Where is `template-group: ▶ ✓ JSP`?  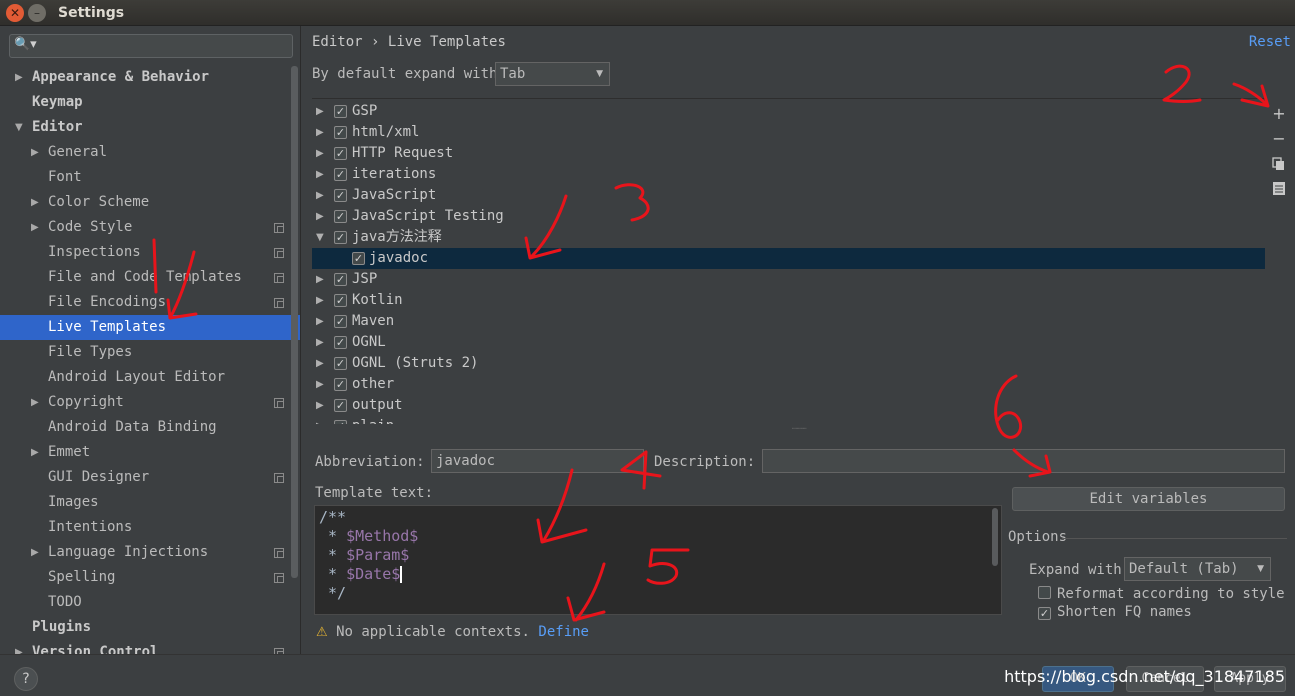
template-group: ▶ ✓ JSP is located at coordinates (788, 279).